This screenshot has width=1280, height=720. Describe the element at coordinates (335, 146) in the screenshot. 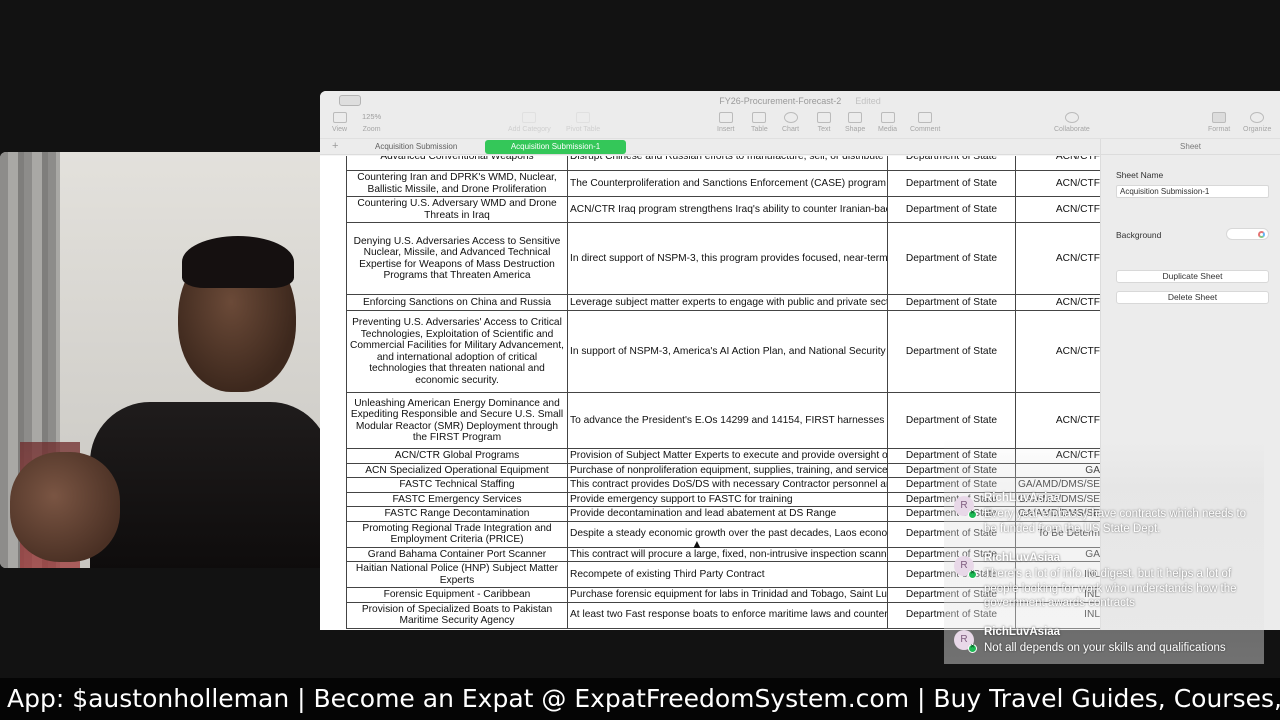

I see `add-sheet-icon: +` at that location.